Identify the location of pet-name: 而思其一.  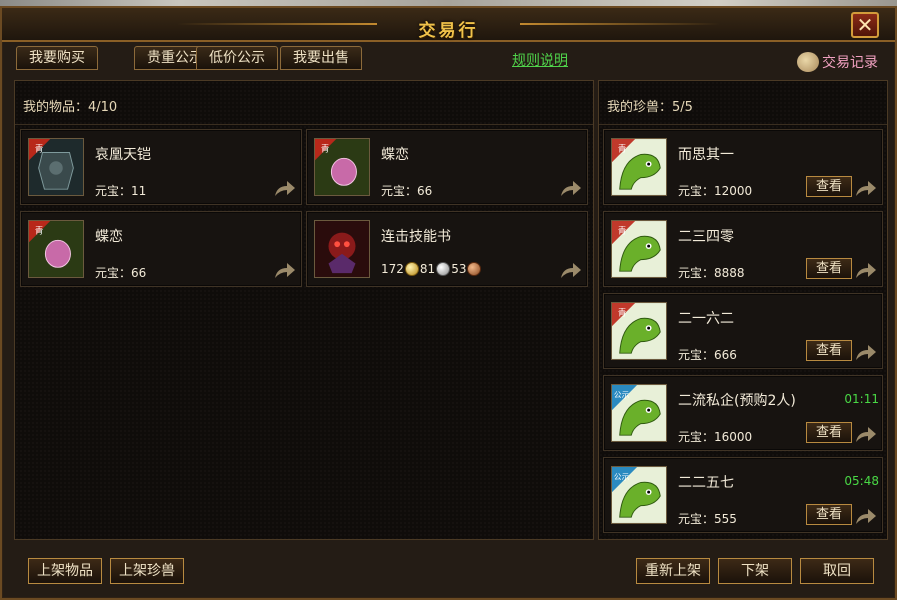
(706, 155).